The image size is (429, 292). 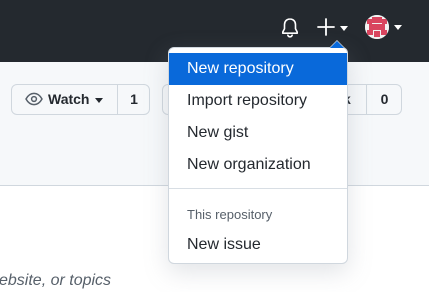 What do you see at coordinates (384, 99) in the screenshot?
I see `fork-count: 0` at bounding box center [384, 99].